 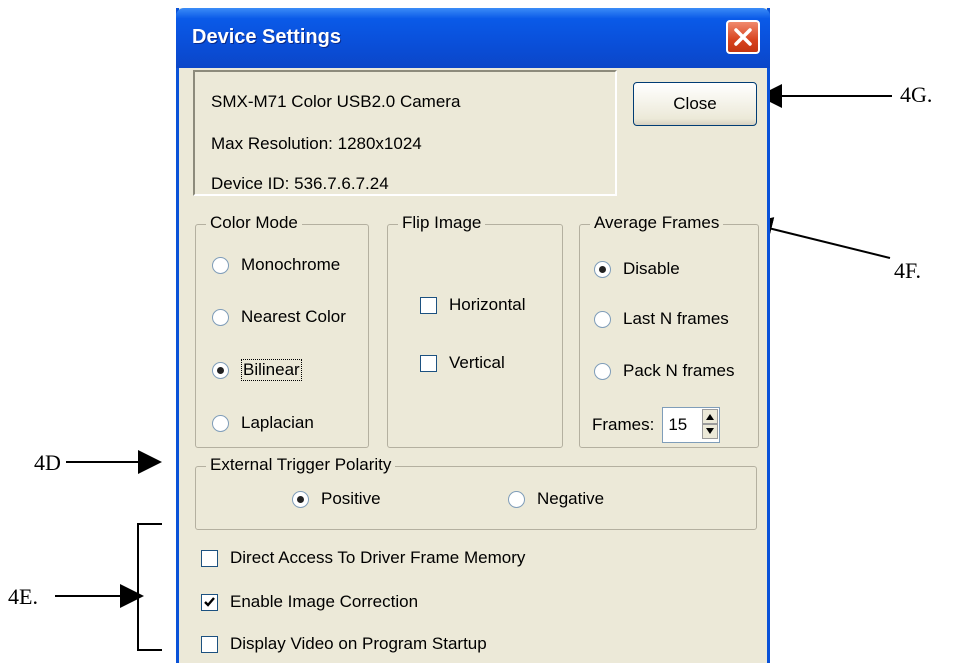 I want to click on window-close-button, so click(x=743, y=37).